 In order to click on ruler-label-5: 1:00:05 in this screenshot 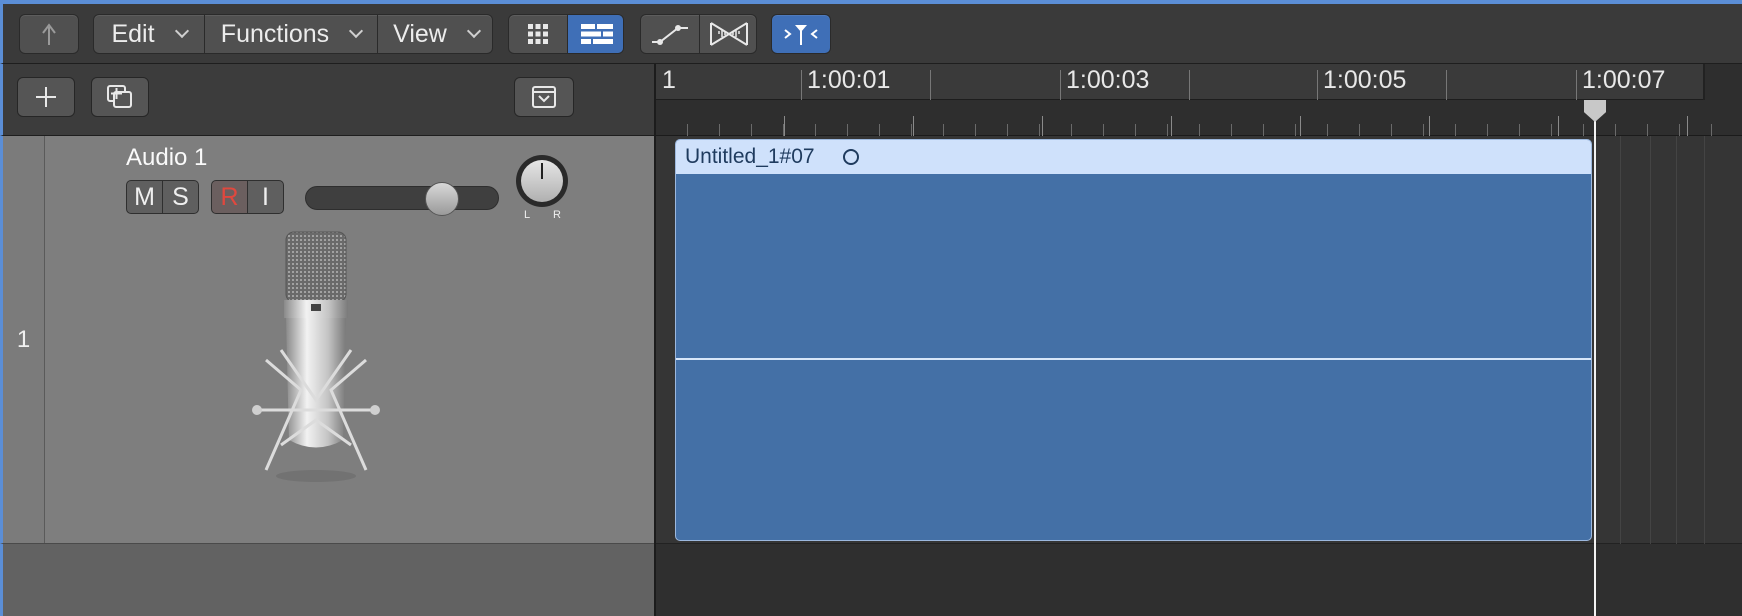, I will do `click(1365, 80)`.